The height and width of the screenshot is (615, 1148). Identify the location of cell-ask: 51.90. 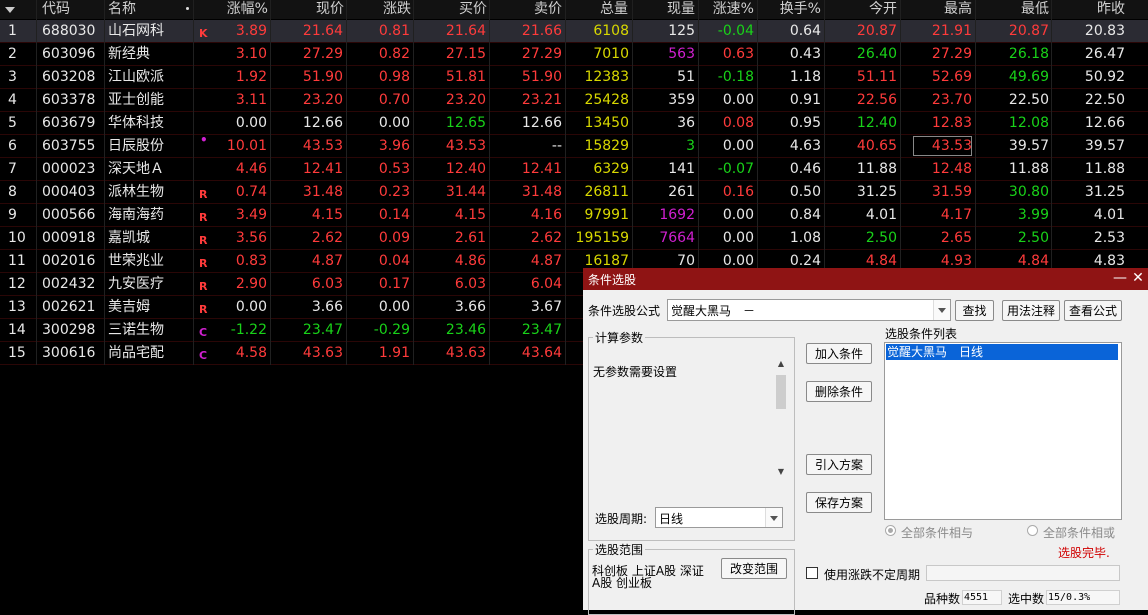
(541, 77).